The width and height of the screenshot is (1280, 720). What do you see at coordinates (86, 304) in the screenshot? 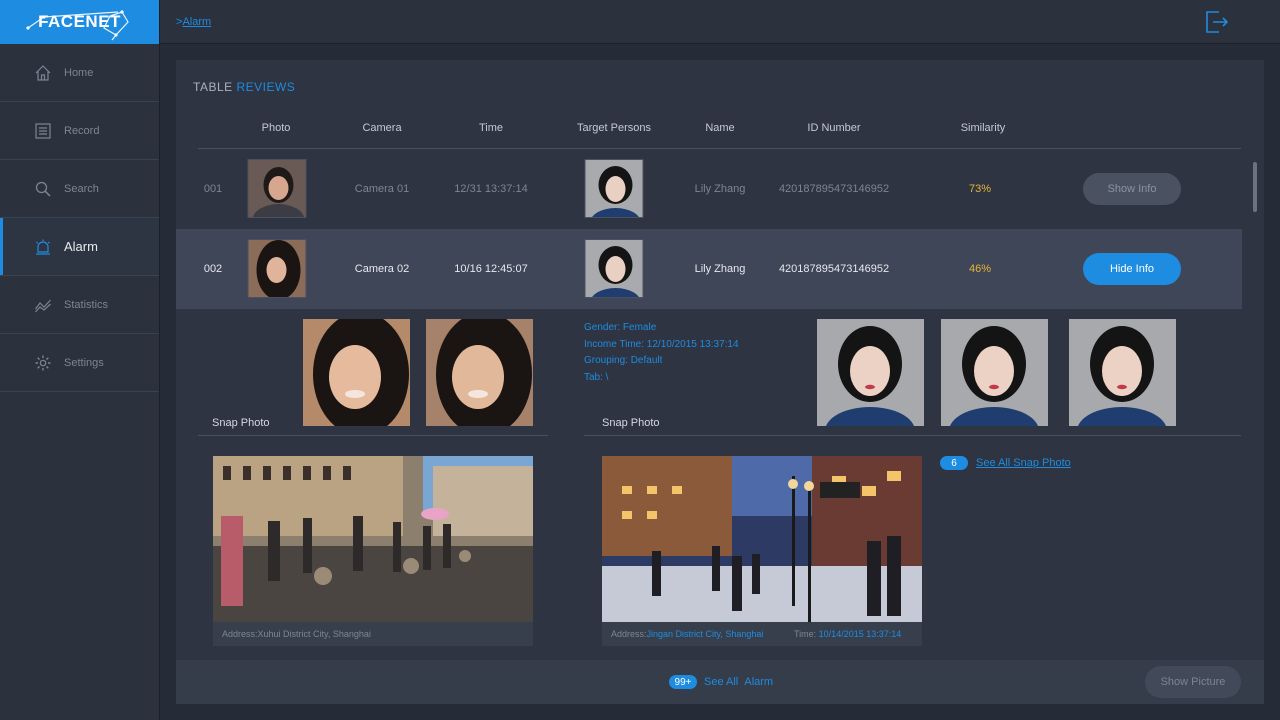
I see `sidebar-item-label: Statistics` at bounding box center [86, 304].